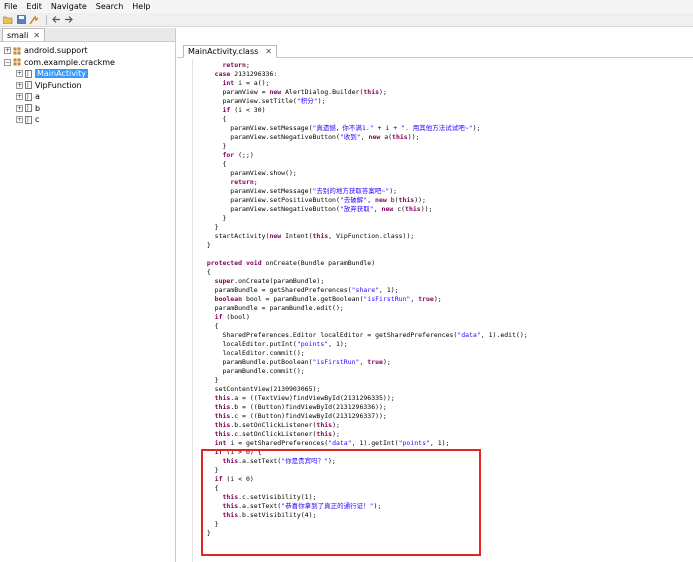 Image resolution: width=693 pixels, height=562 pixels. Describe the element at coordinates (346, 20) in the screenshot. I see `toolbar` at that location.